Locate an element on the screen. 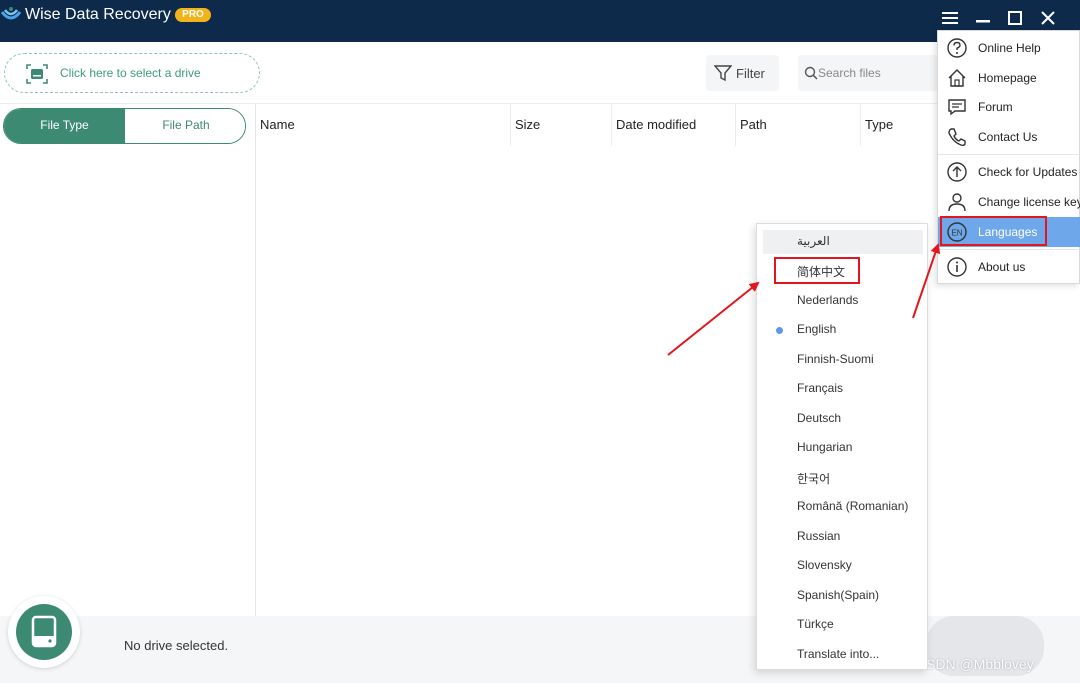 The height and width of the screenshot is (683, 1080). menu-button is located at coordinates (950, 18).